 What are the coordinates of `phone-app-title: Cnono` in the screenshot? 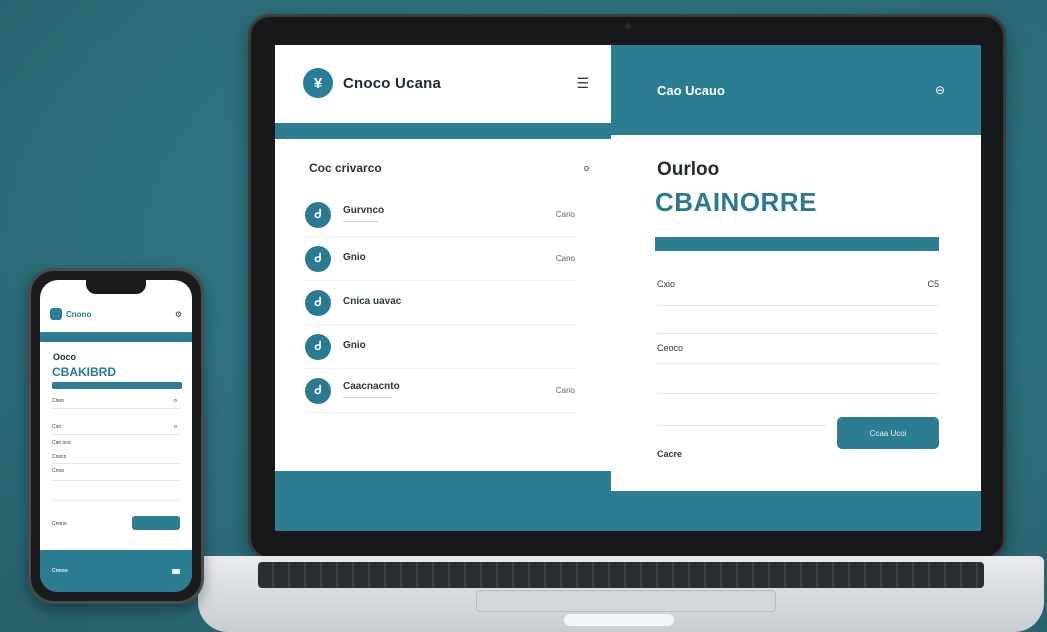 It's located at (79, 314).